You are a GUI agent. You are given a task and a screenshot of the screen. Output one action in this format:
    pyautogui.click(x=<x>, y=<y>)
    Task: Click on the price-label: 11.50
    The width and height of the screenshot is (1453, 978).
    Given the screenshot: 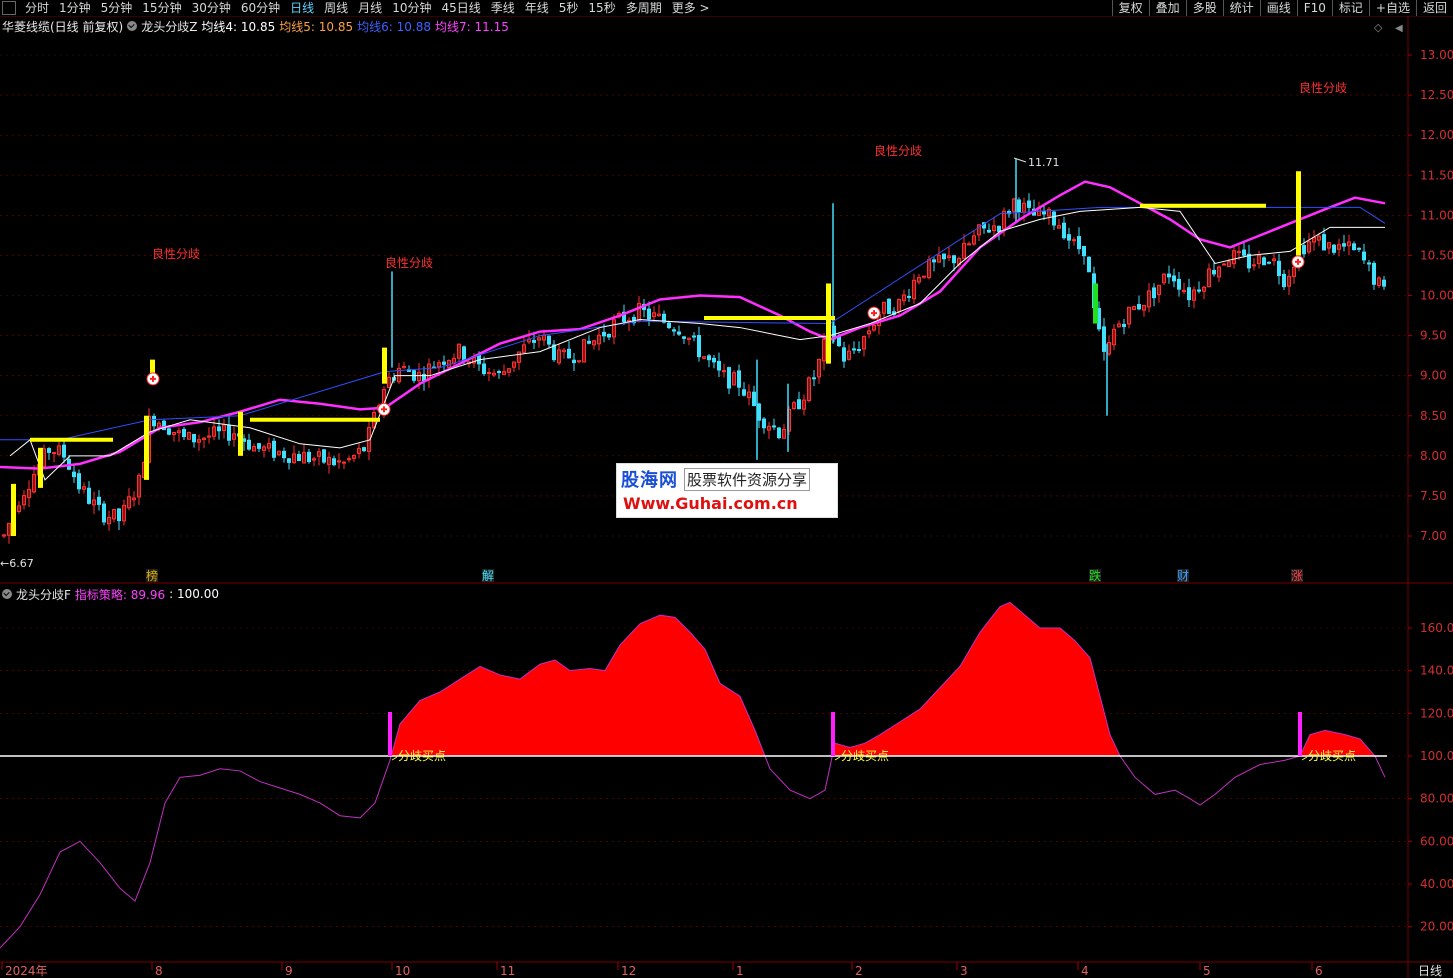 What is the action you would take?
    pyautogui.click(x=1436, y=175)
    